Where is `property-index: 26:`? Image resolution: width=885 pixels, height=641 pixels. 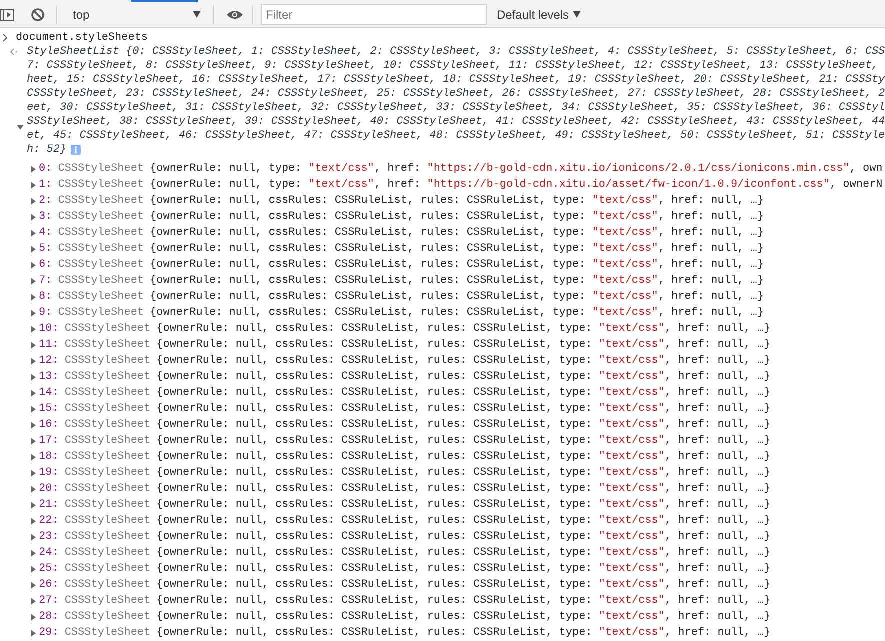
property-index: 26: is located at coordinates (49, 585).